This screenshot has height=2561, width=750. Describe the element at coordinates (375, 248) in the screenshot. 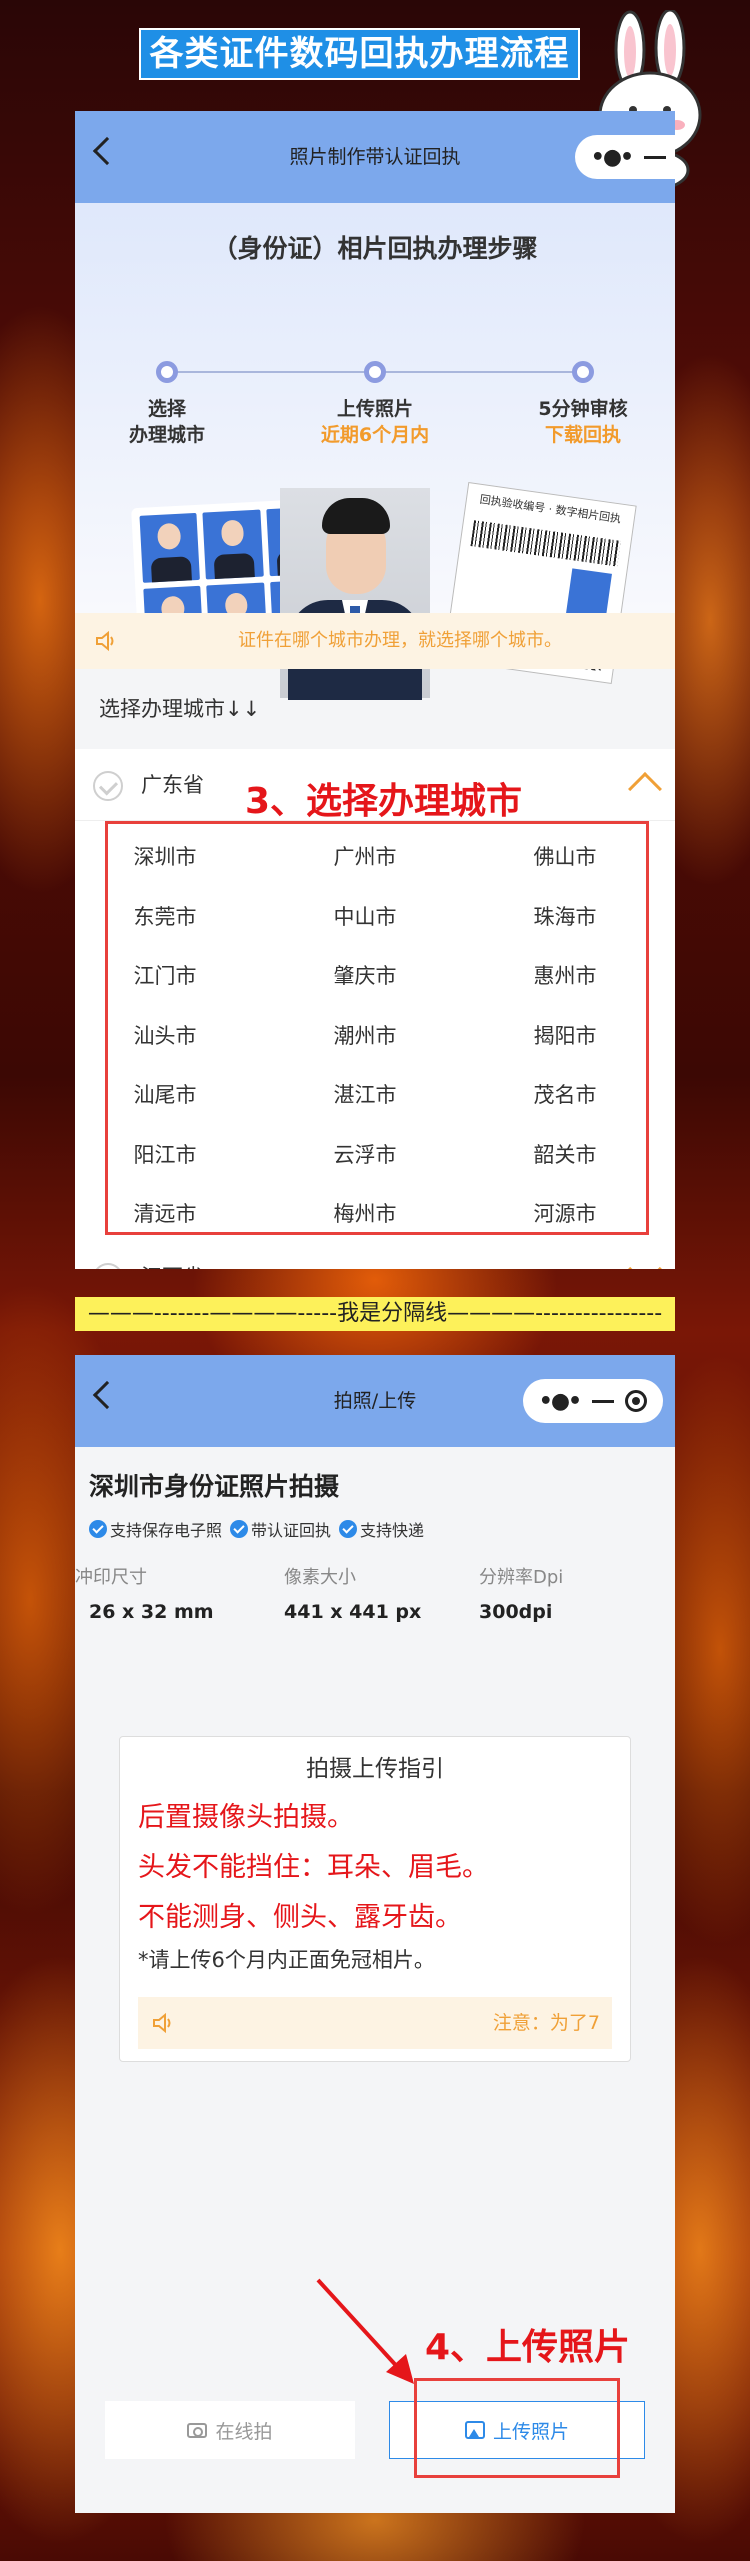

I see `steps-title: （身份证）相片回执办理步骤` at that location.